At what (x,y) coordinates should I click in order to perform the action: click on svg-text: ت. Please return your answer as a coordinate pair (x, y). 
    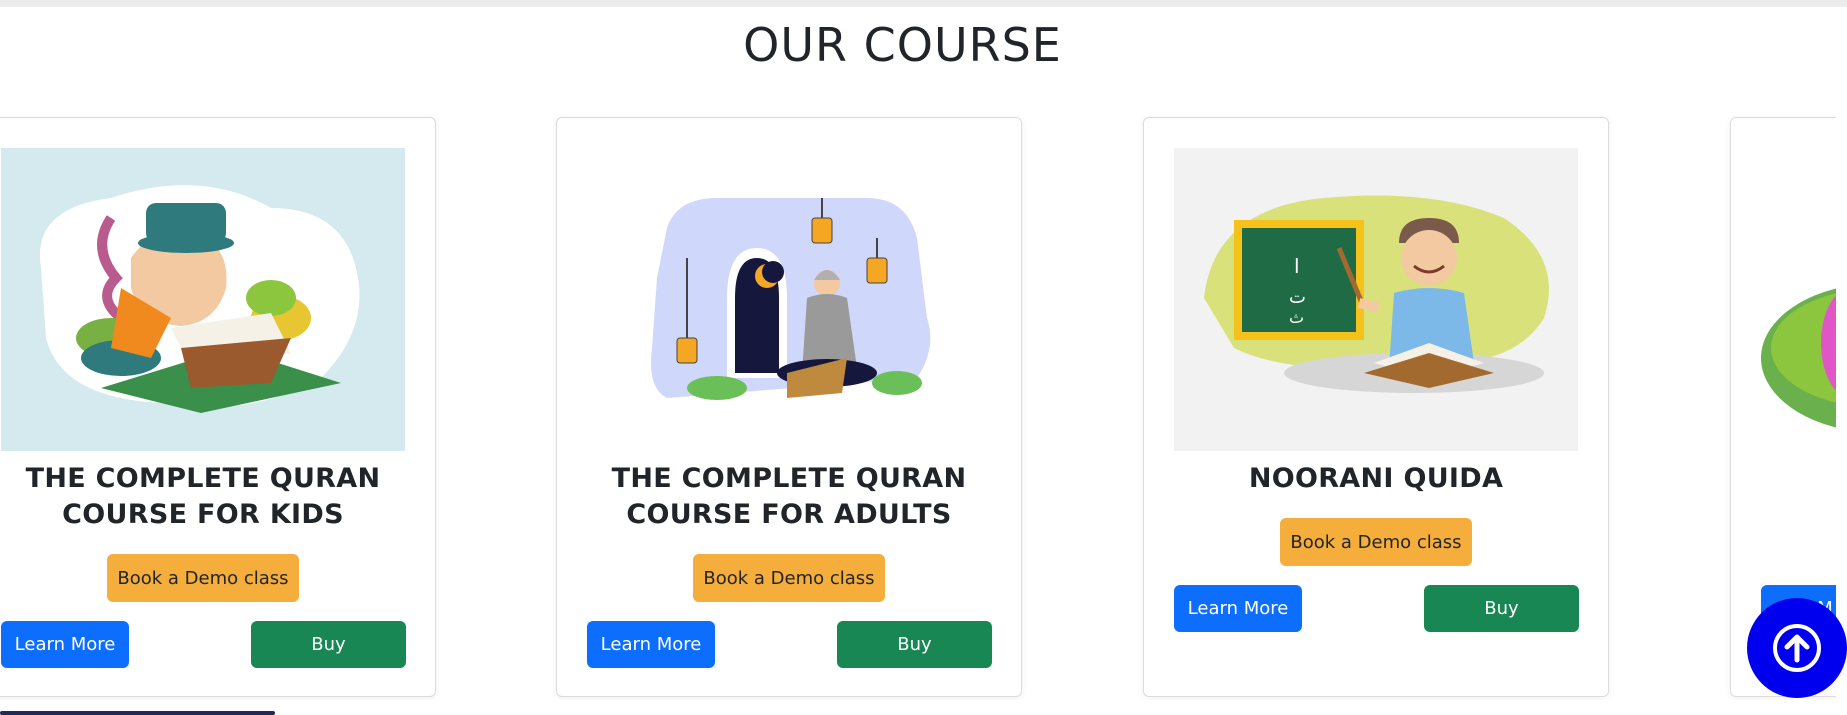
    Looking at the image, I should click on (1297, 297).